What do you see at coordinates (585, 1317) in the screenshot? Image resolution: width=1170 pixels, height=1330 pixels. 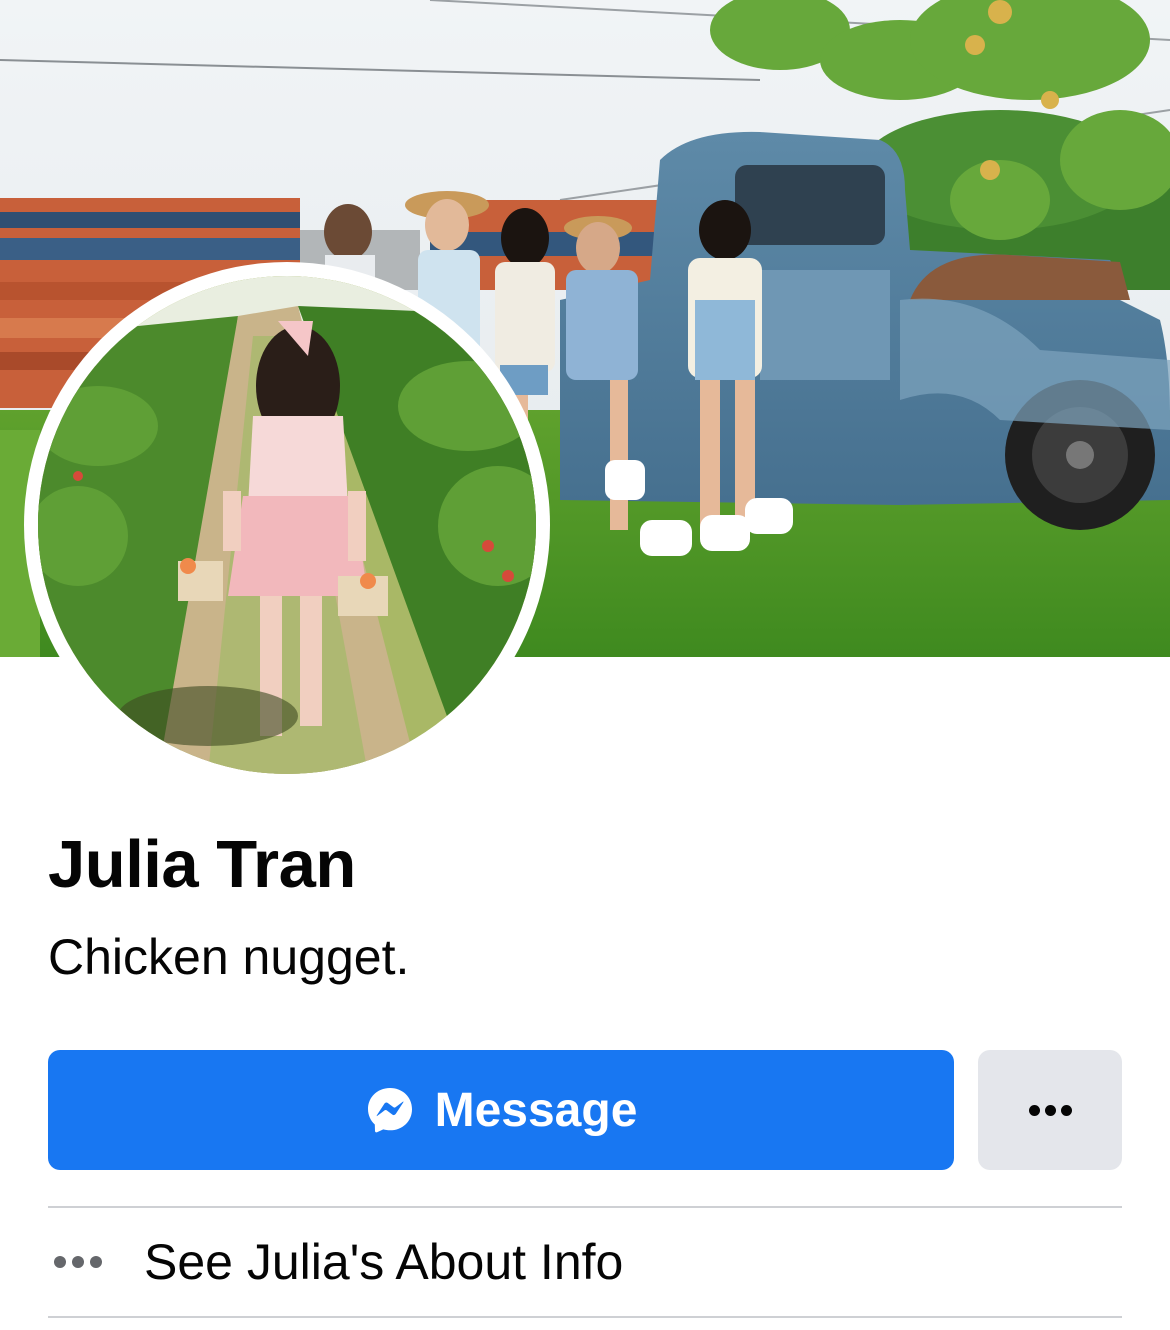 I see `divider-bottom` at bounding box center [585, 1317].